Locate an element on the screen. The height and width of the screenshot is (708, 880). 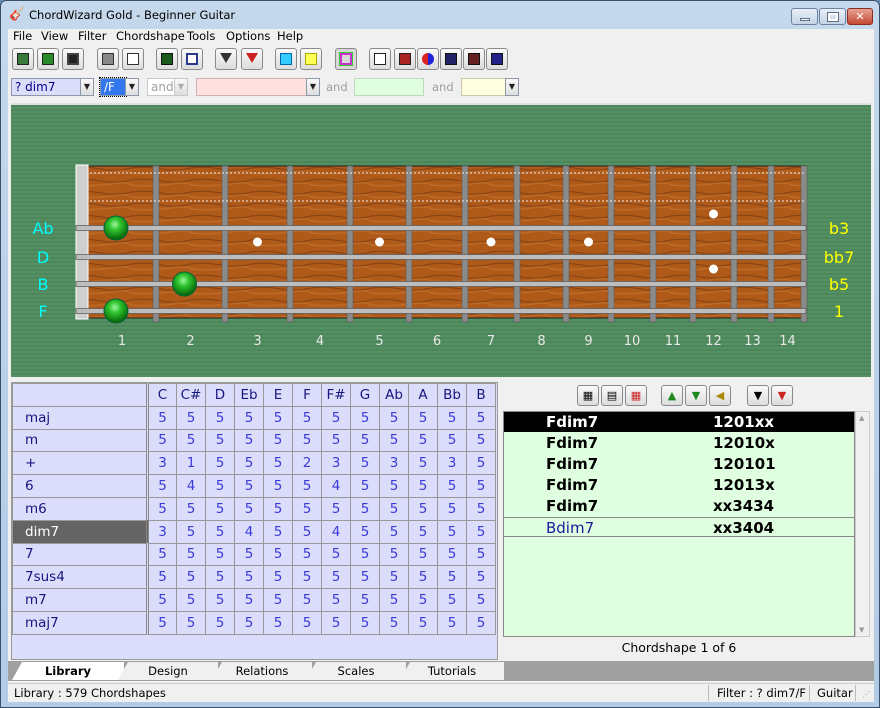
keyboard-button is located at coordinates (380, 59).